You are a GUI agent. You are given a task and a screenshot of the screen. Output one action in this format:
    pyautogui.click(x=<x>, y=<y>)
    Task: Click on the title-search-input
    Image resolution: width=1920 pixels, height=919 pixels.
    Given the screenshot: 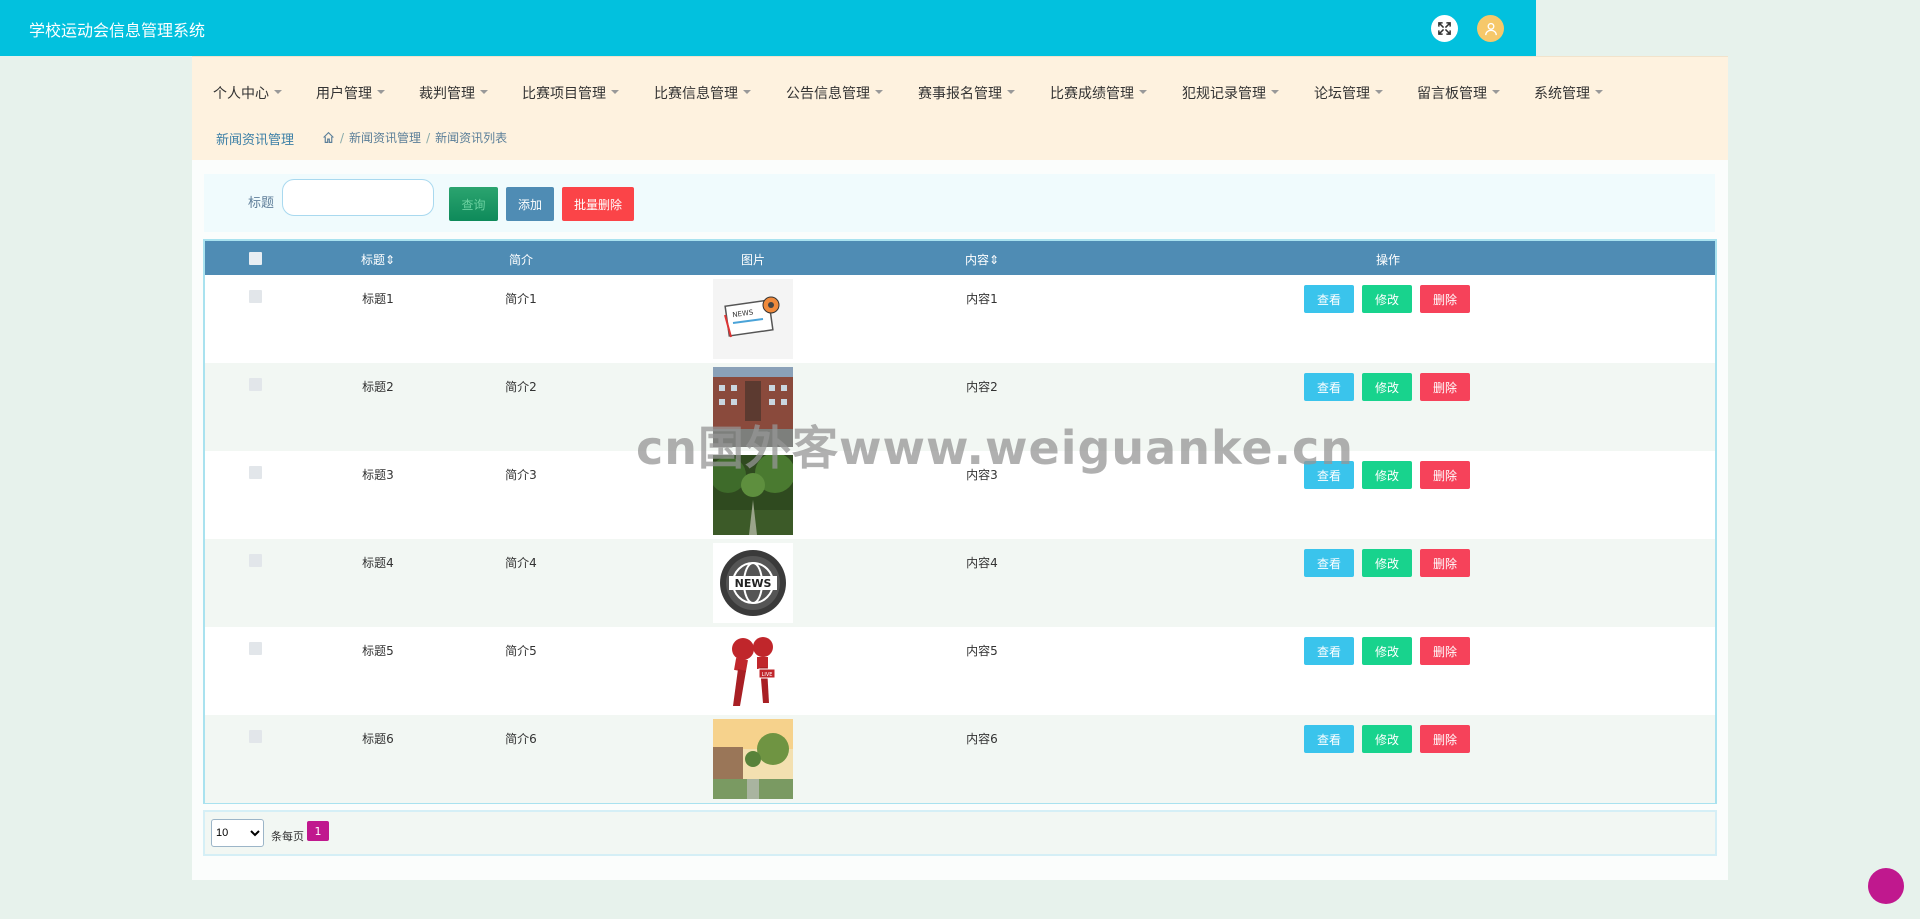 What is the action you would take?
    pyautogui.click(x=358, y=197)
    